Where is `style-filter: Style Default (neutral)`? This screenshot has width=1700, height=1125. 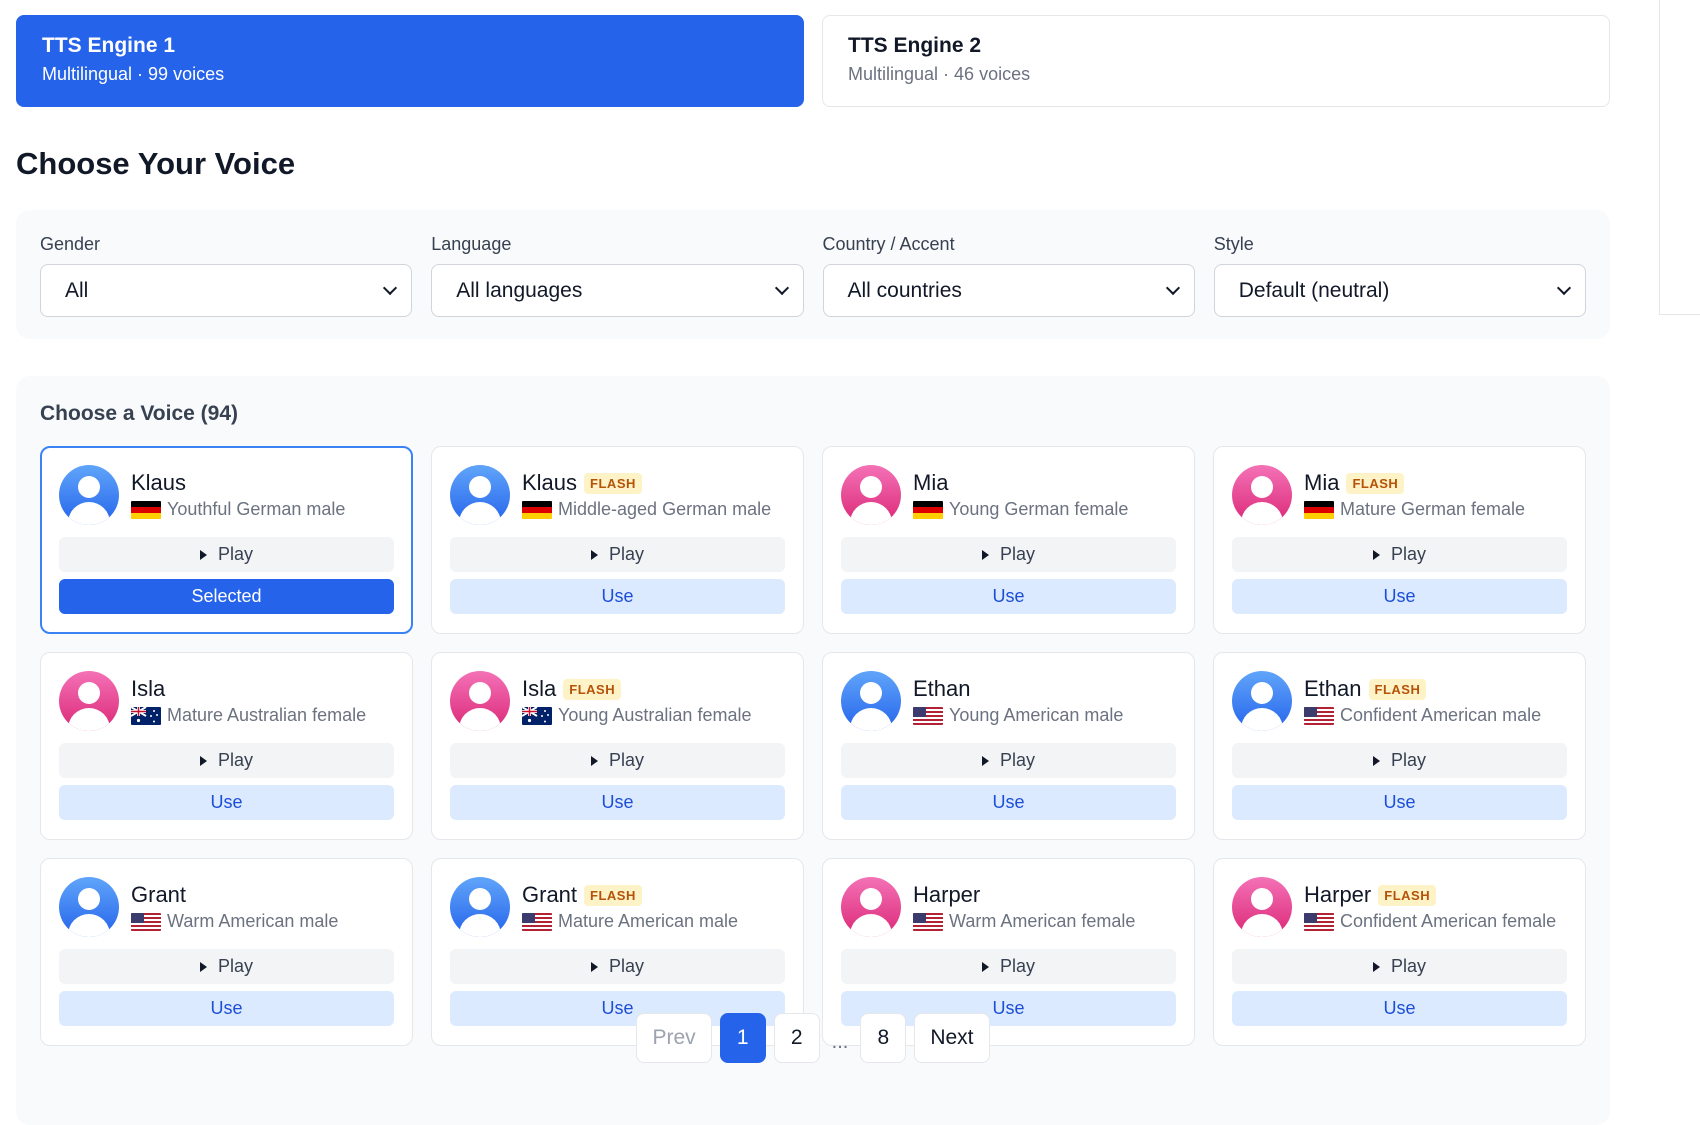
style-filter: Style Default (neutral) is located at coordinates (1399, 286).